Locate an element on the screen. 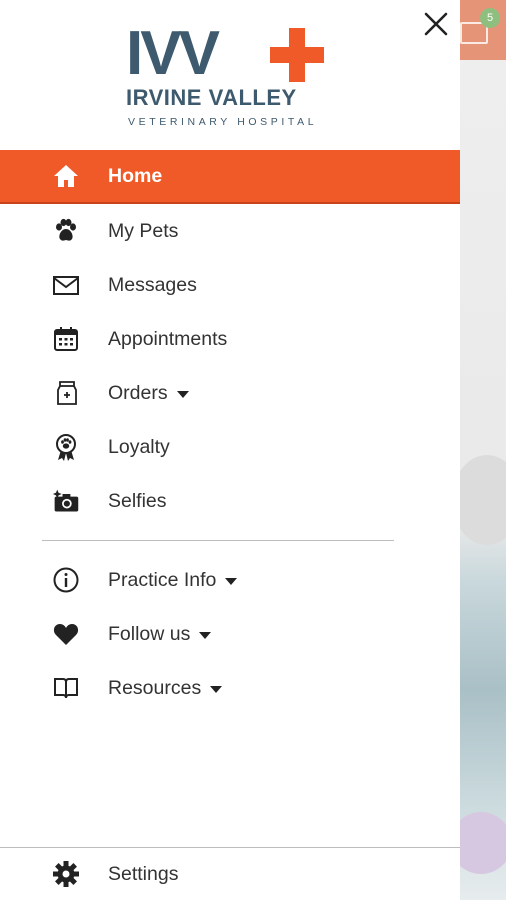 The image size is (506, 900). background-floating-button is located at coordinates (483, 843).